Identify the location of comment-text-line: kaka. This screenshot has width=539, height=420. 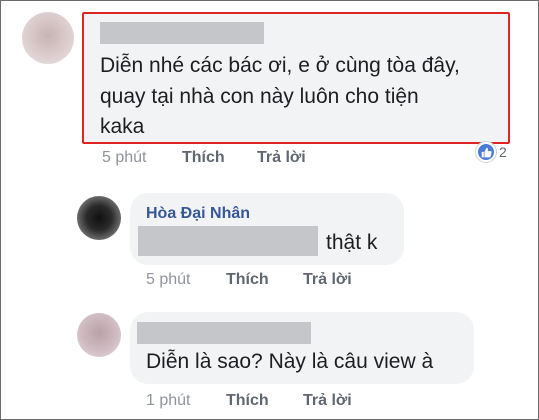
(122, 126).